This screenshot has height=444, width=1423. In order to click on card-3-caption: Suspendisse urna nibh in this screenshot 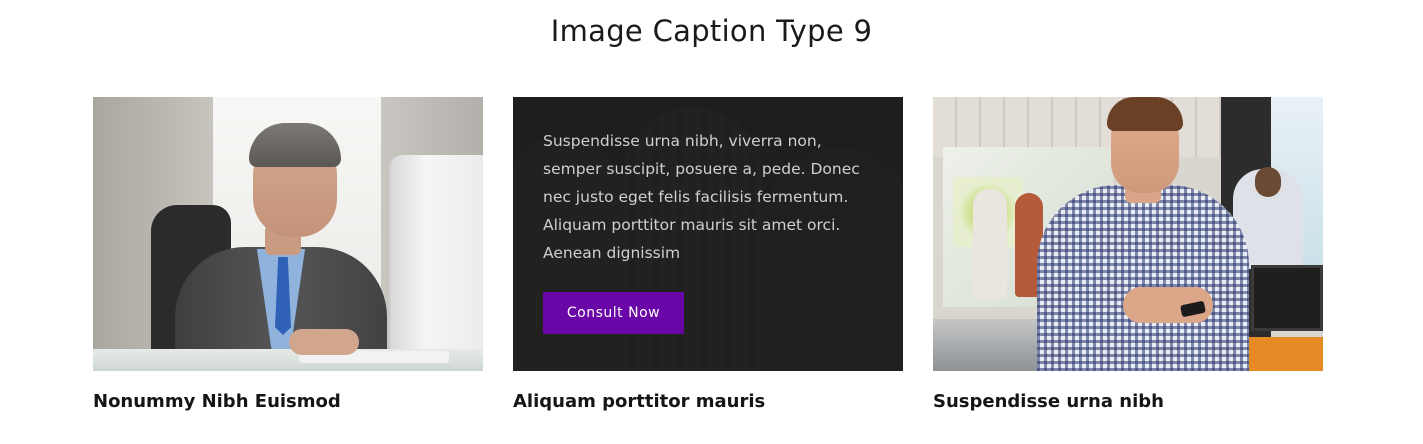, I will do `click(1048, 401)`.